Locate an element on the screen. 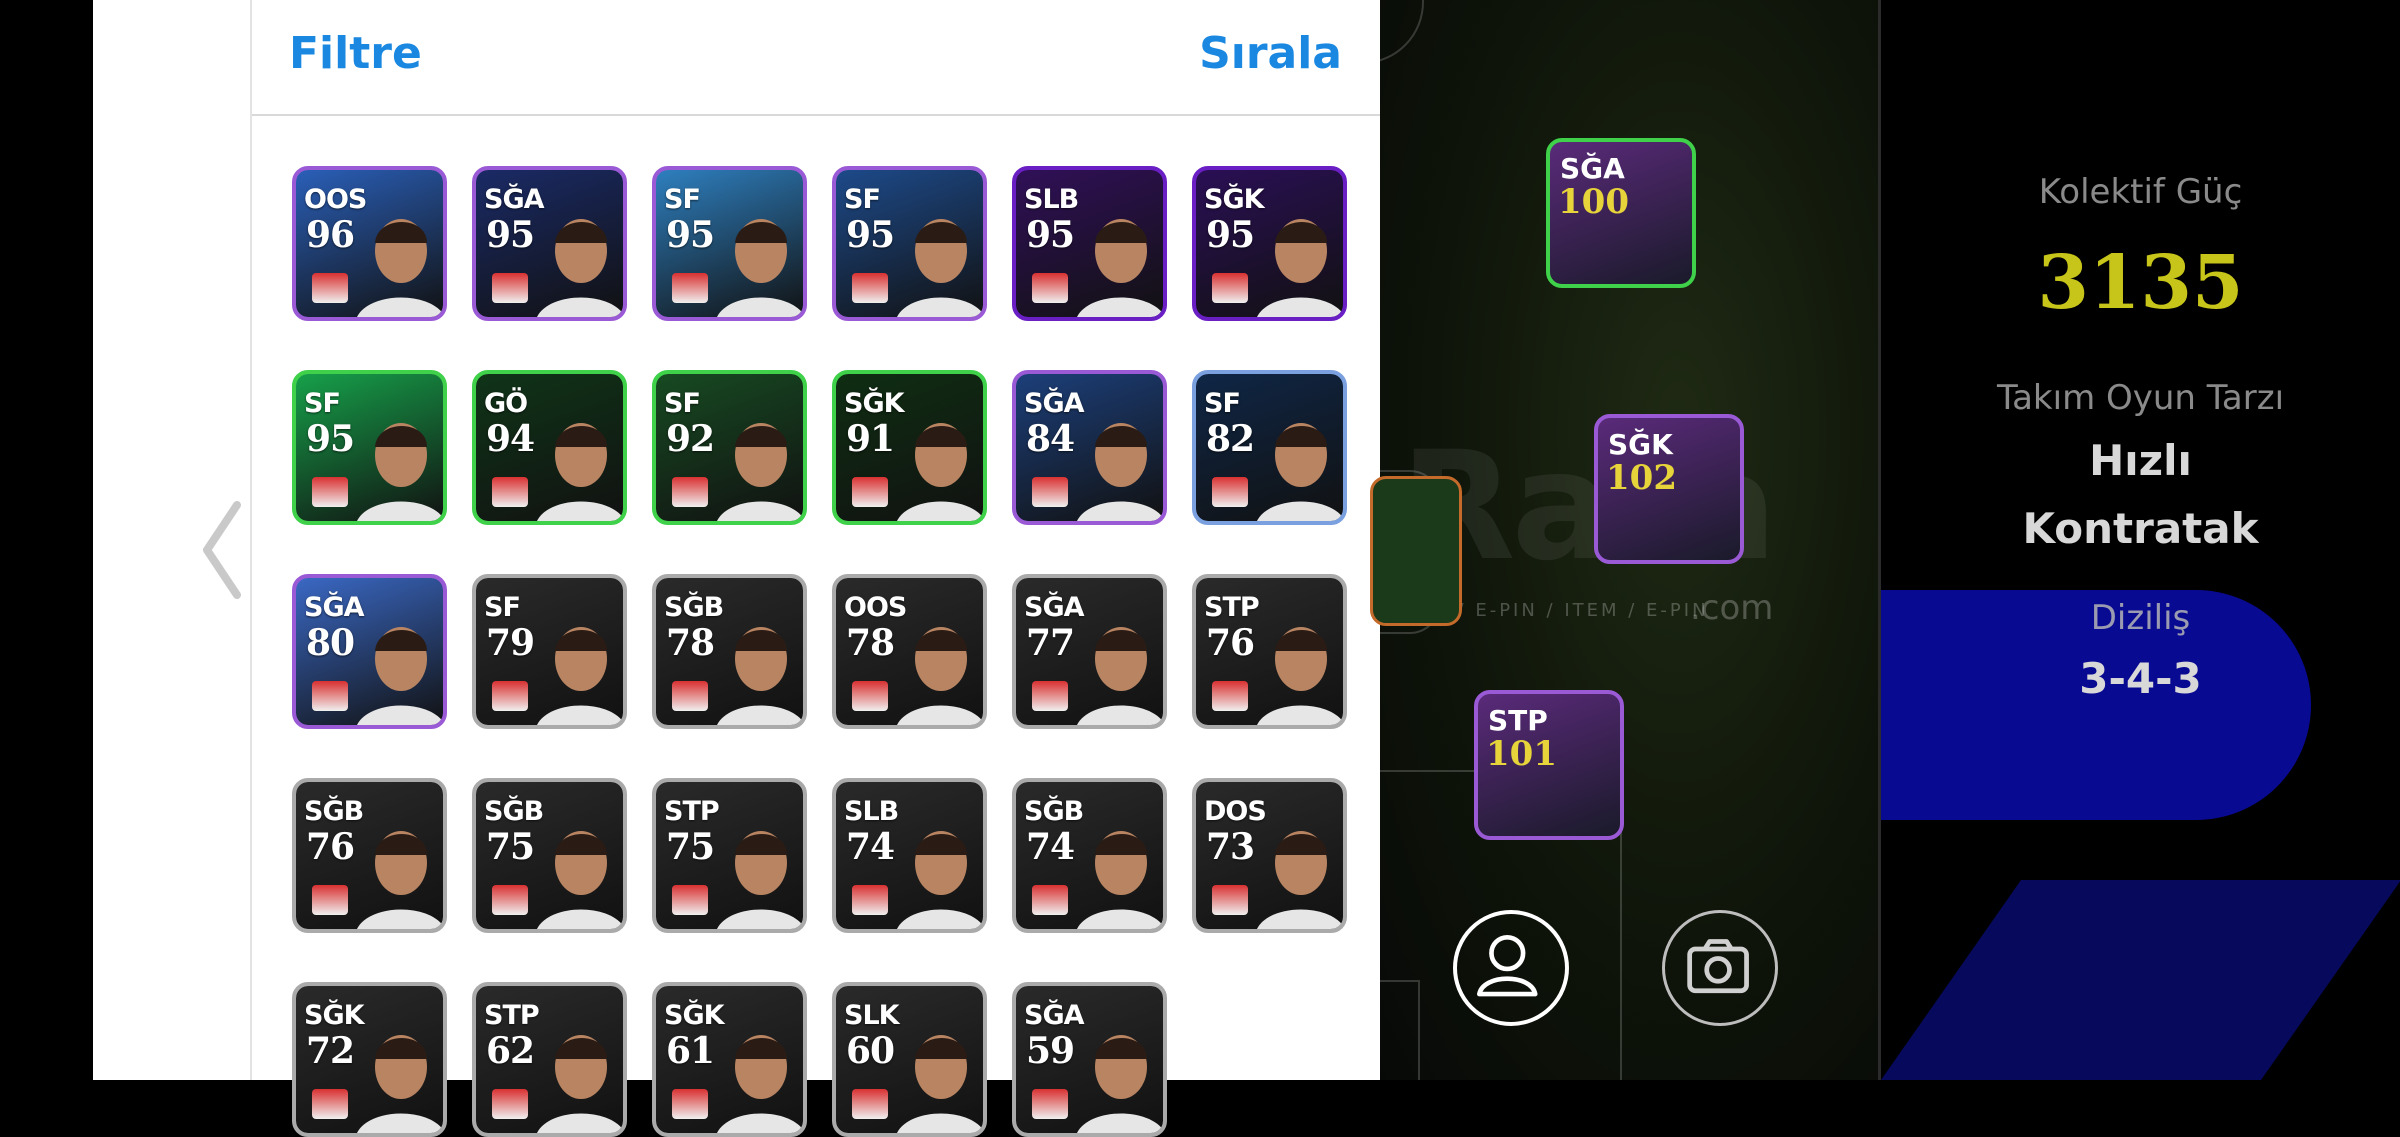 The width and height of the screenshot is (2400, 1137). card-background: SĞK 95 is located at coordinates (1269, 243).